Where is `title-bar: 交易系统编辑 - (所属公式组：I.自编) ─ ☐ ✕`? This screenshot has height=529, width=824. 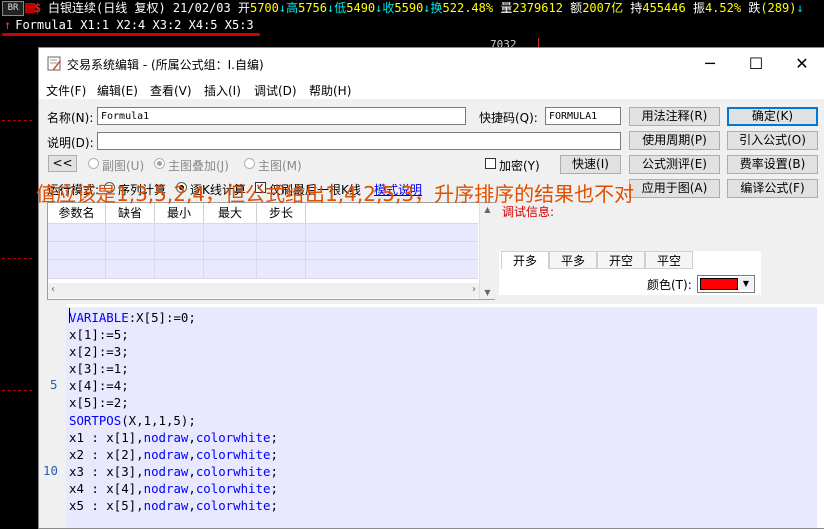
title-bar: 交易系统编辑 - (所属公式组：I.自编) ─ ☐ ✕ is located at coordinates (431, 63).